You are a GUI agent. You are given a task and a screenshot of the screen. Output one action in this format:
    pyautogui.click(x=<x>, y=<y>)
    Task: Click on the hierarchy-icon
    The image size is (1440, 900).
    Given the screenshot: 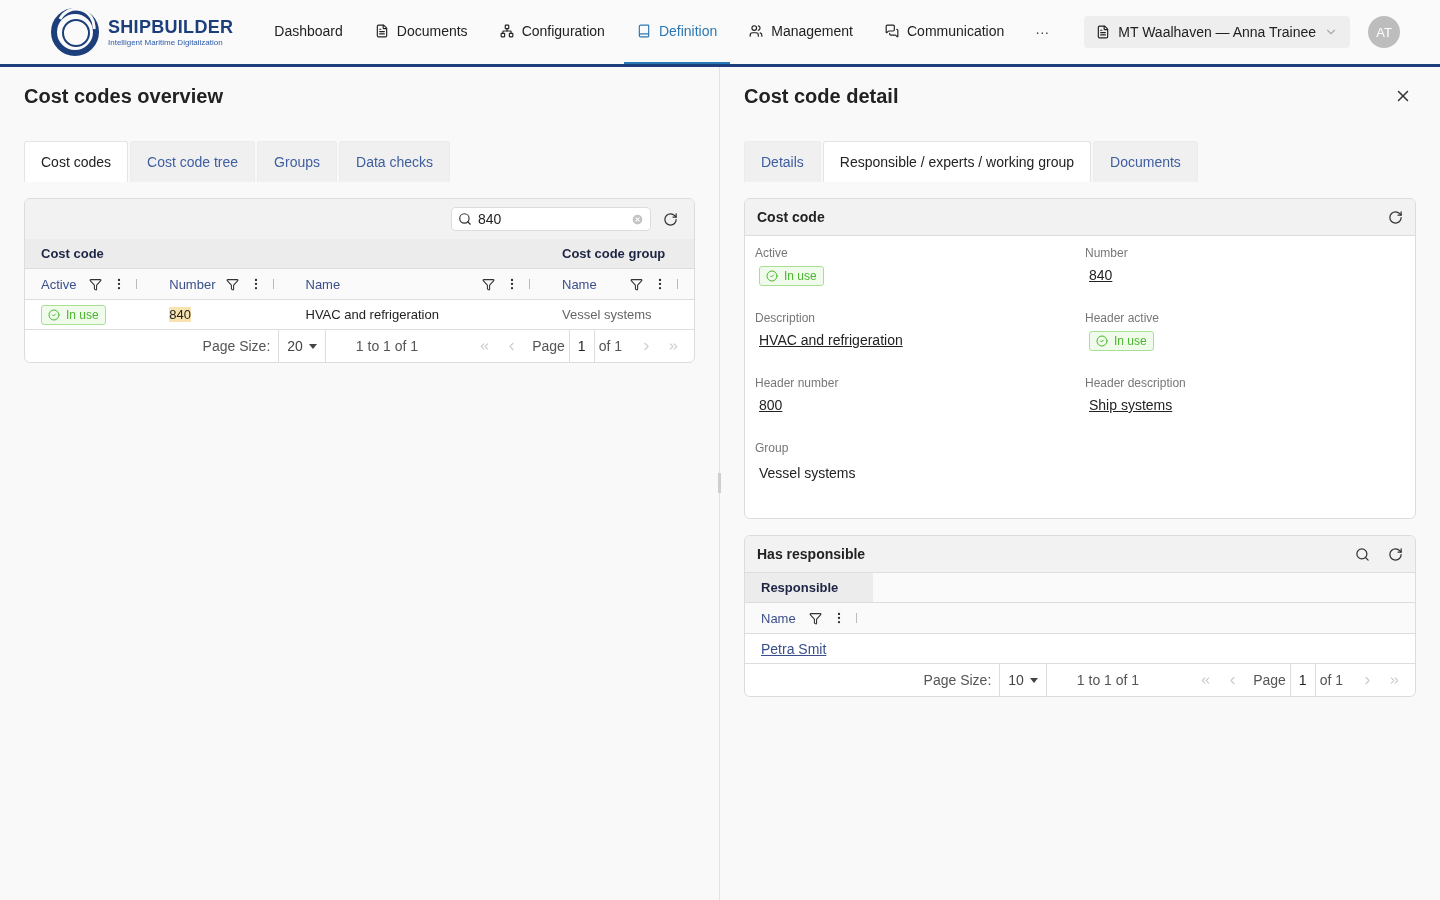 What is the action you would take?
    pyautogui.click(x=506, y=31)
    